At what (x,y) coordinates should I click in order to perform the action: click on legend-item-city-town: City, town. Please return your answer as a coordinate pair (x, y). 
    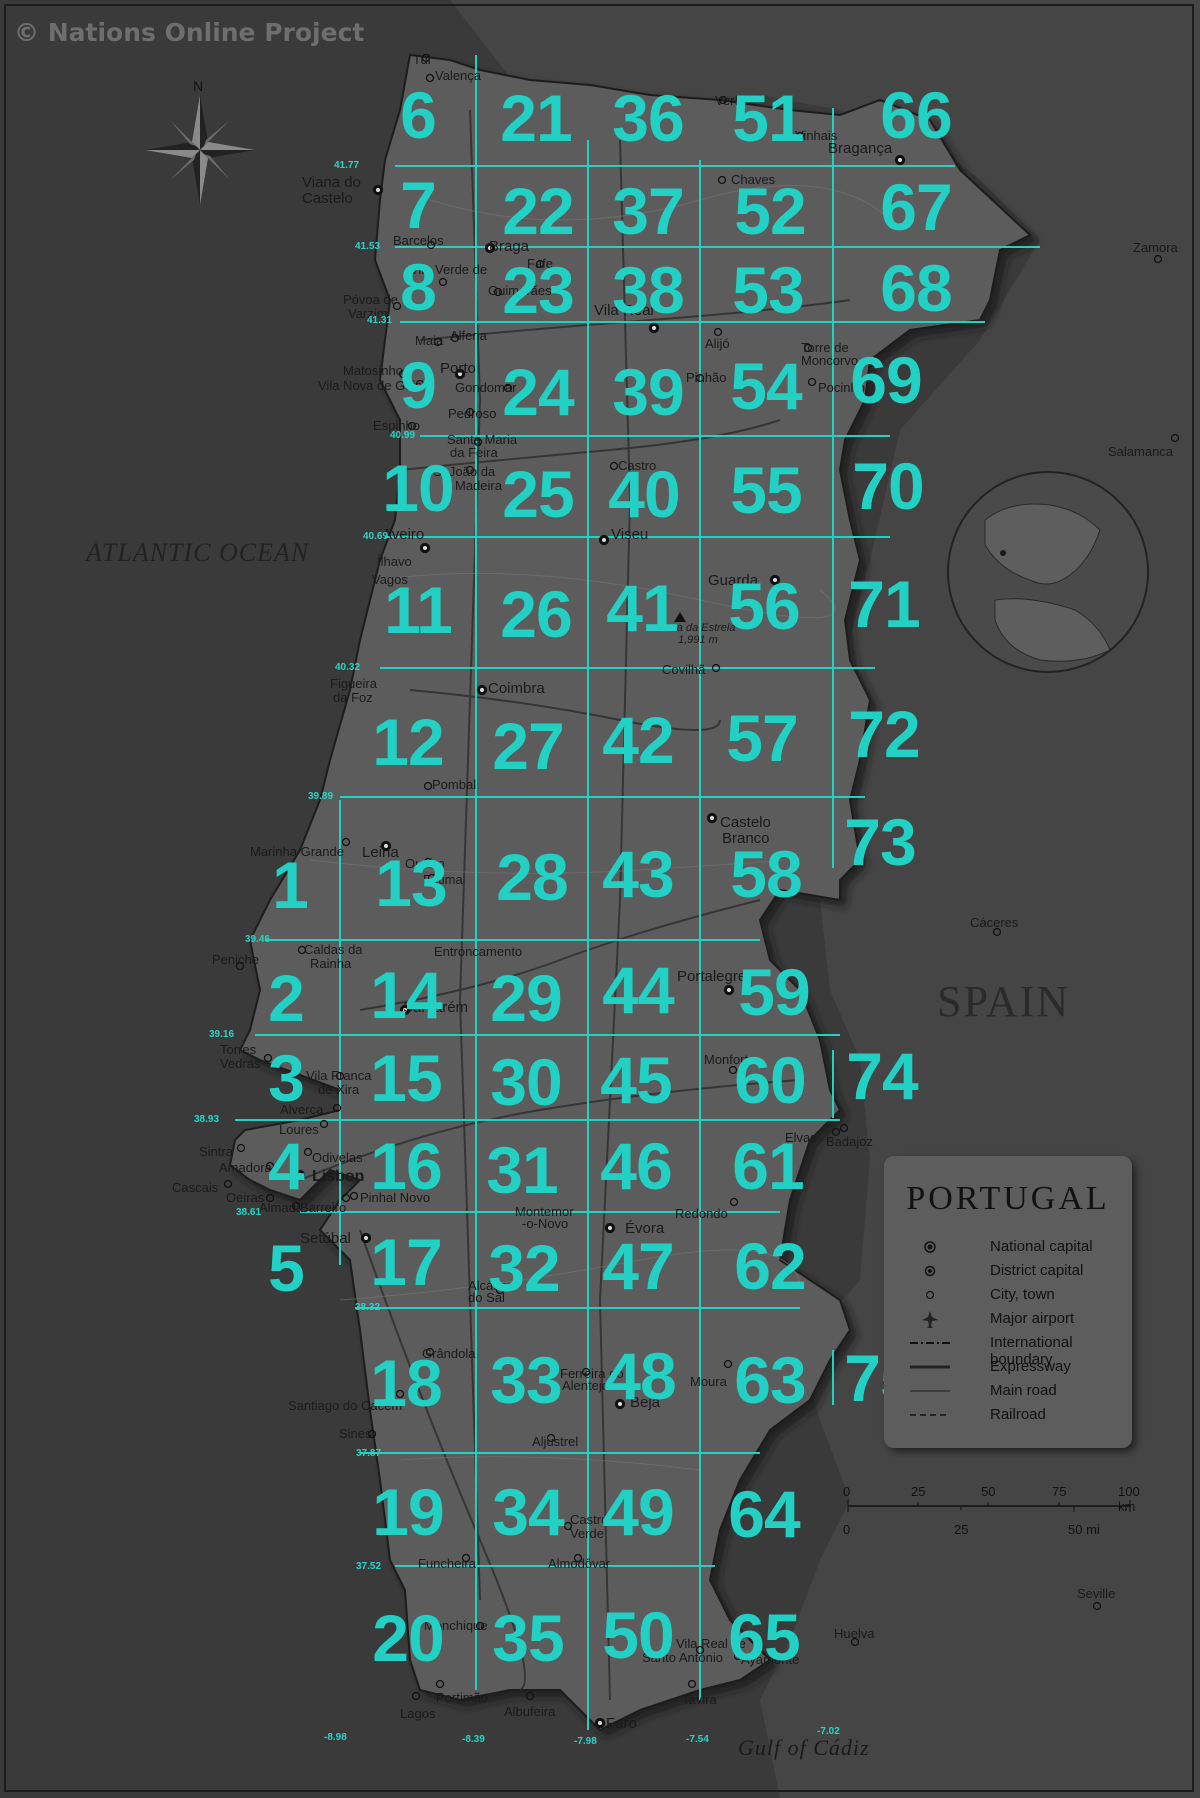
    Looking at the image, I should click on (1018, 1295).